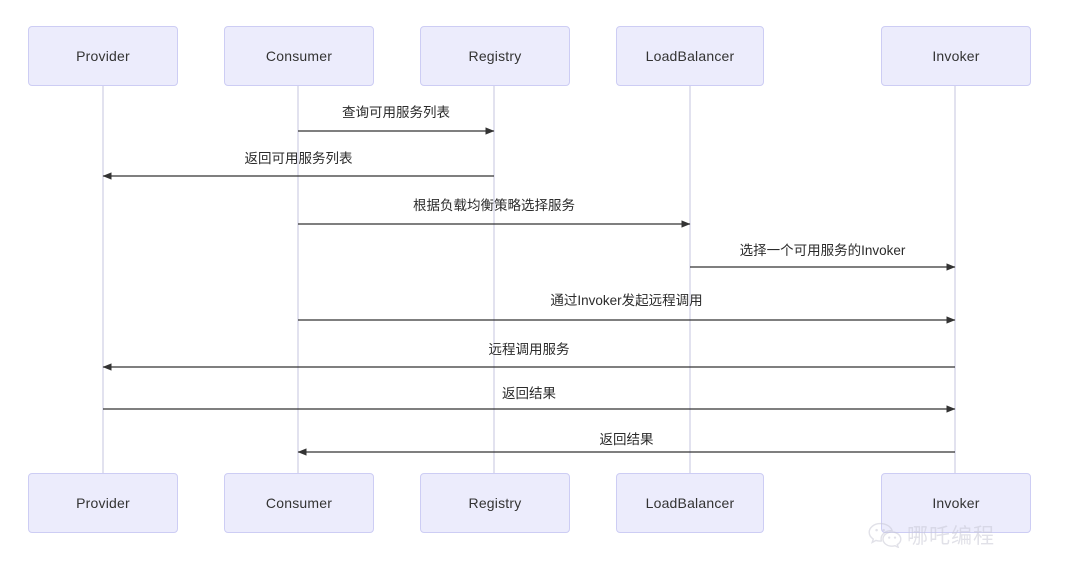  I want to click on actor-label-consumer-top: Consumer, so click(299, 56).